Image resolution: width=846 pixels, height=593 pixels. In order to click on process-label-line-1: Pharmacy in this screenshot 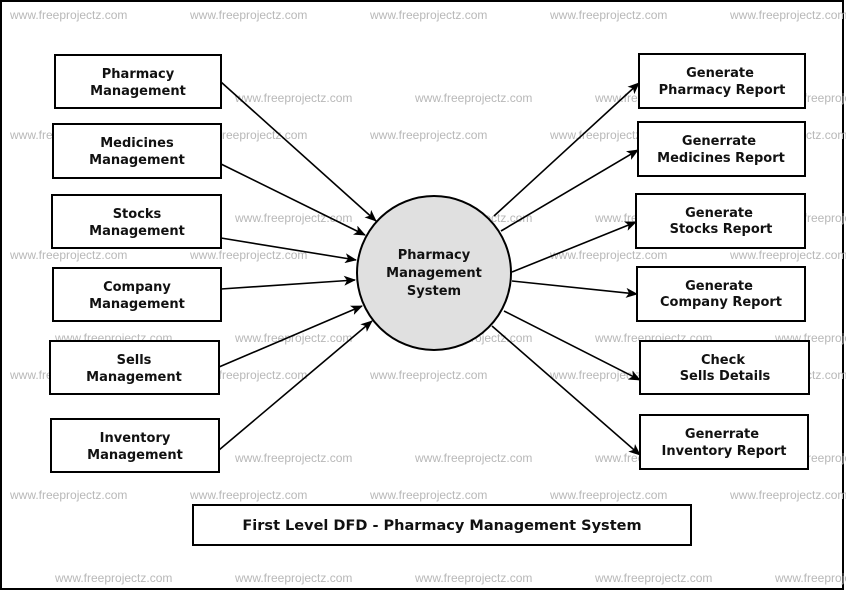, I will do `click(434, 255)`.